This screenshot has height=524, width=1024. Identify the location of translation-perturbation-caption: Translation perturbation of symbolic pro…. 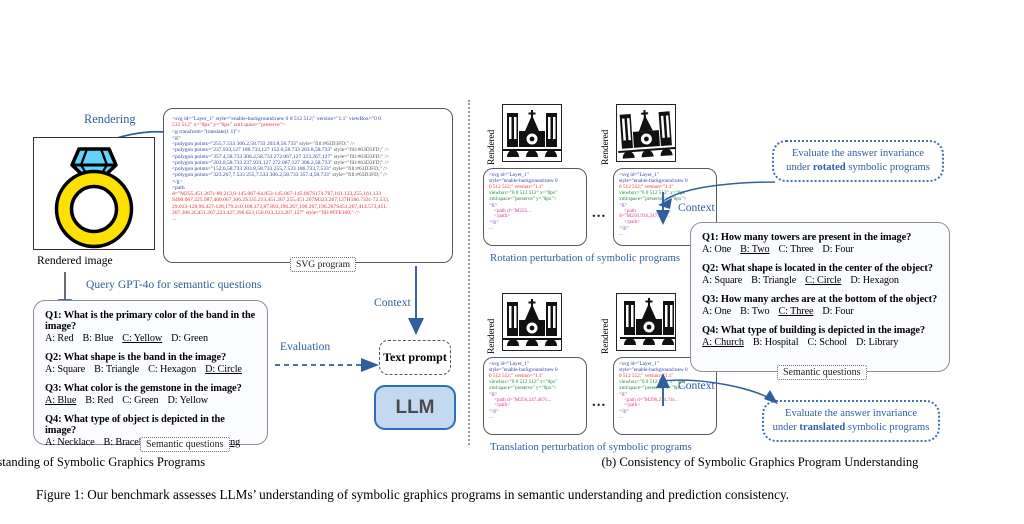
(591, 447).